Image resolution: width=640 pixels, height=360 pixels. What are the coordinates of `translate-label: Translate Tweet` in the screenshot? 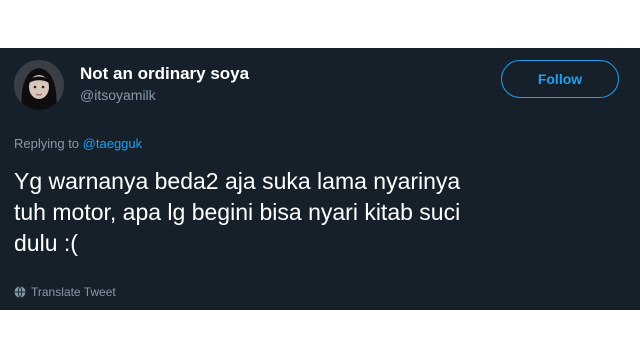 It's located at (73, 292).